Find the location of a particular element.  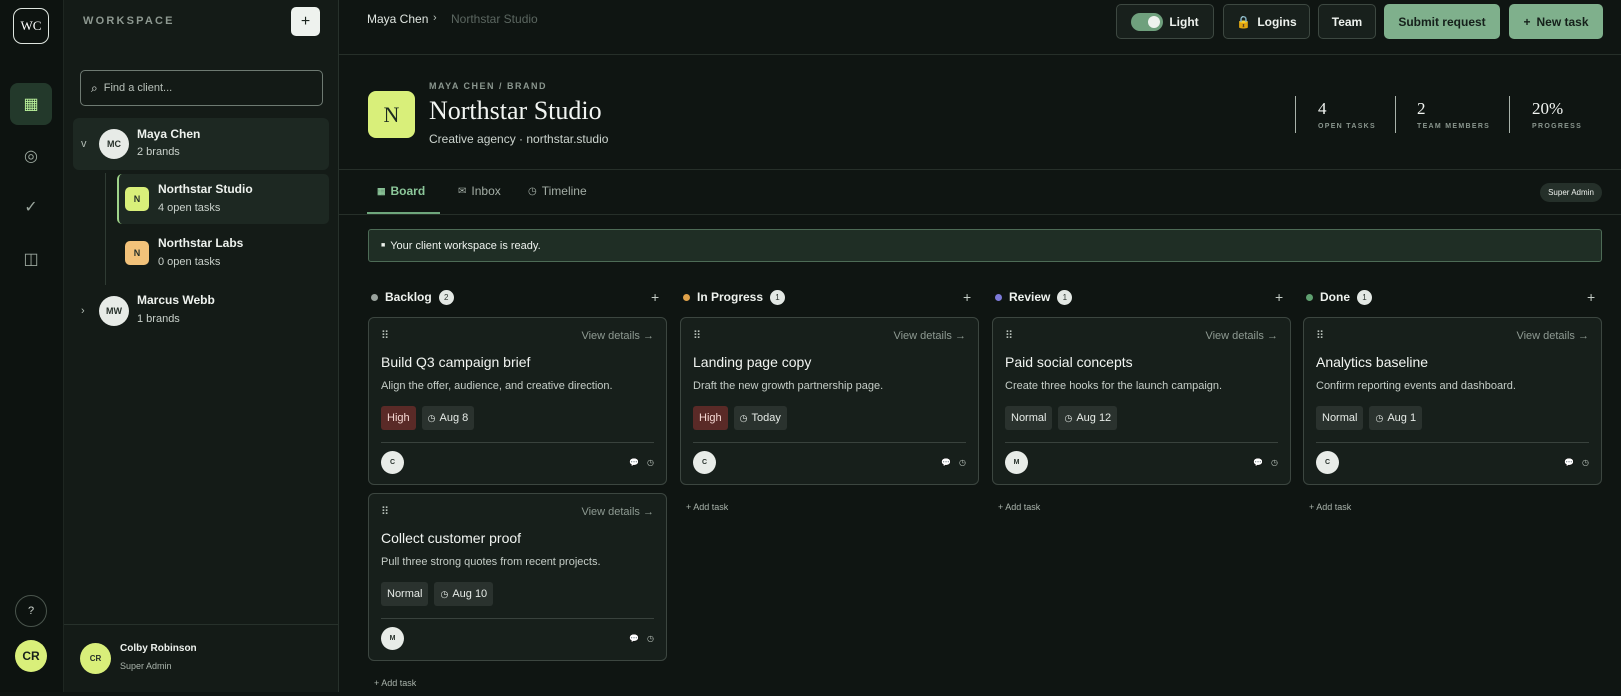

due-date-badge: ◷ Aug 8 is located at coordinates (448, 418).